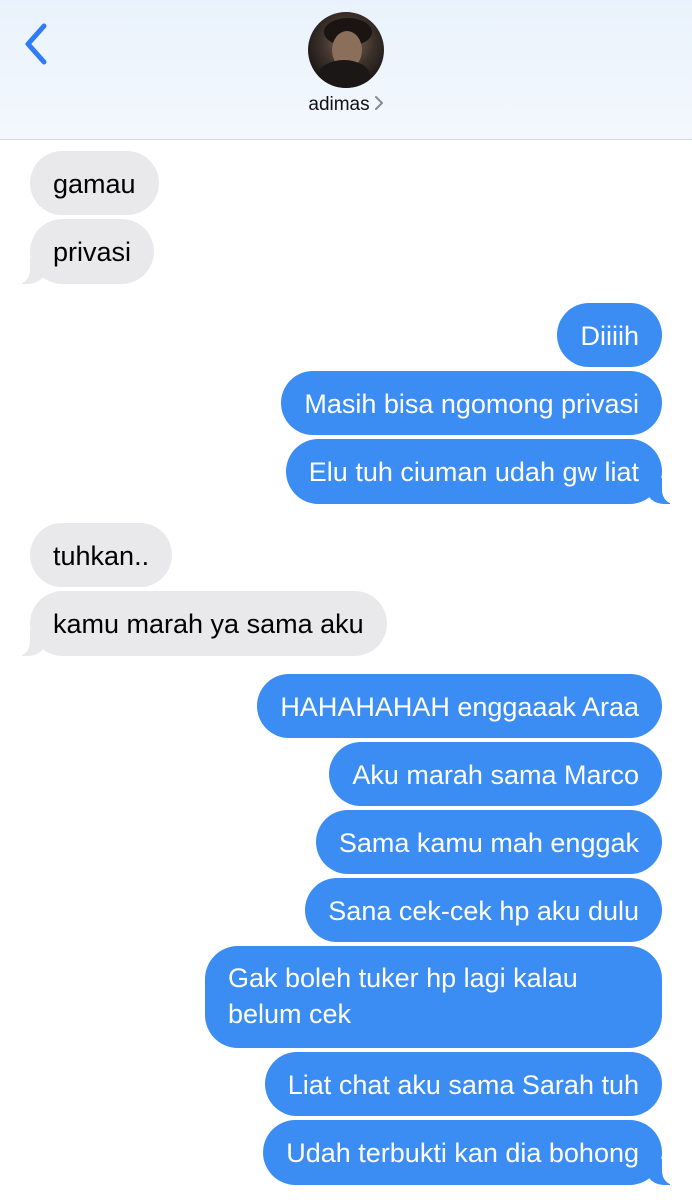 This screenshot has width=692, height=1200. What do you see at coordinates (481, 471) in the screenshot?
I see `outgoing-message: Elu tuh ciuman udah gw liat` at bounding box center [481, 471].